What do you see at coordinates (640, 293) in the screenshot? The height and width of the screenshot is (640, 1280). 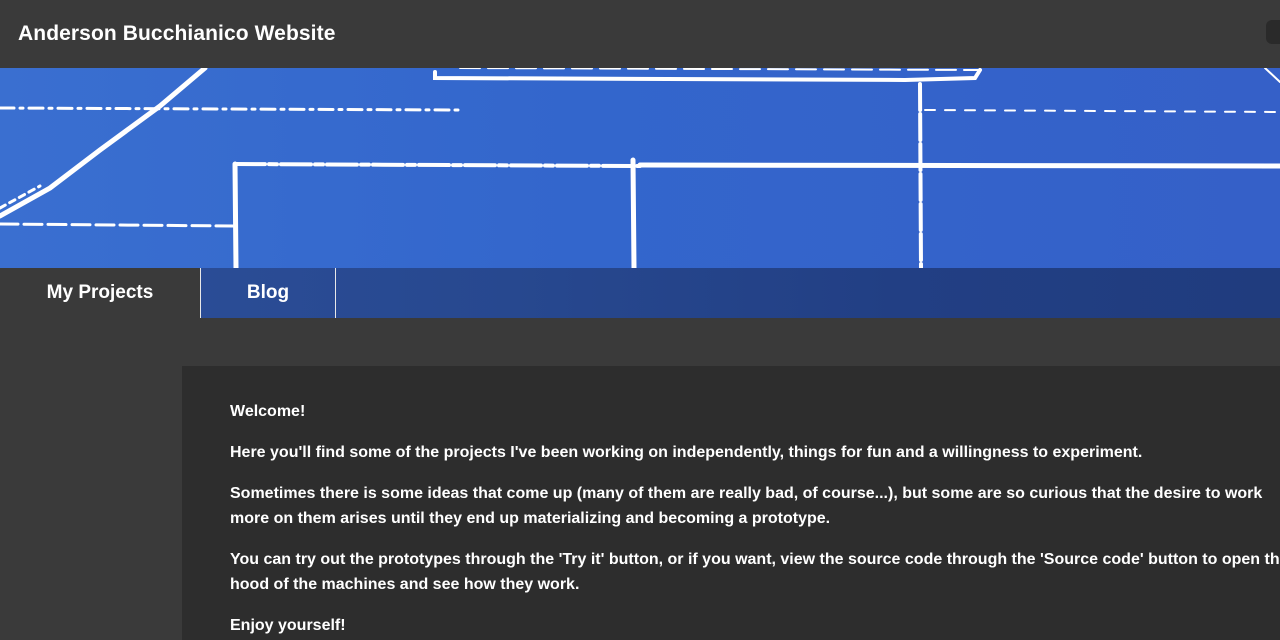 I see `main-nav: My Projects Blog` at bounding box center [640, 293].